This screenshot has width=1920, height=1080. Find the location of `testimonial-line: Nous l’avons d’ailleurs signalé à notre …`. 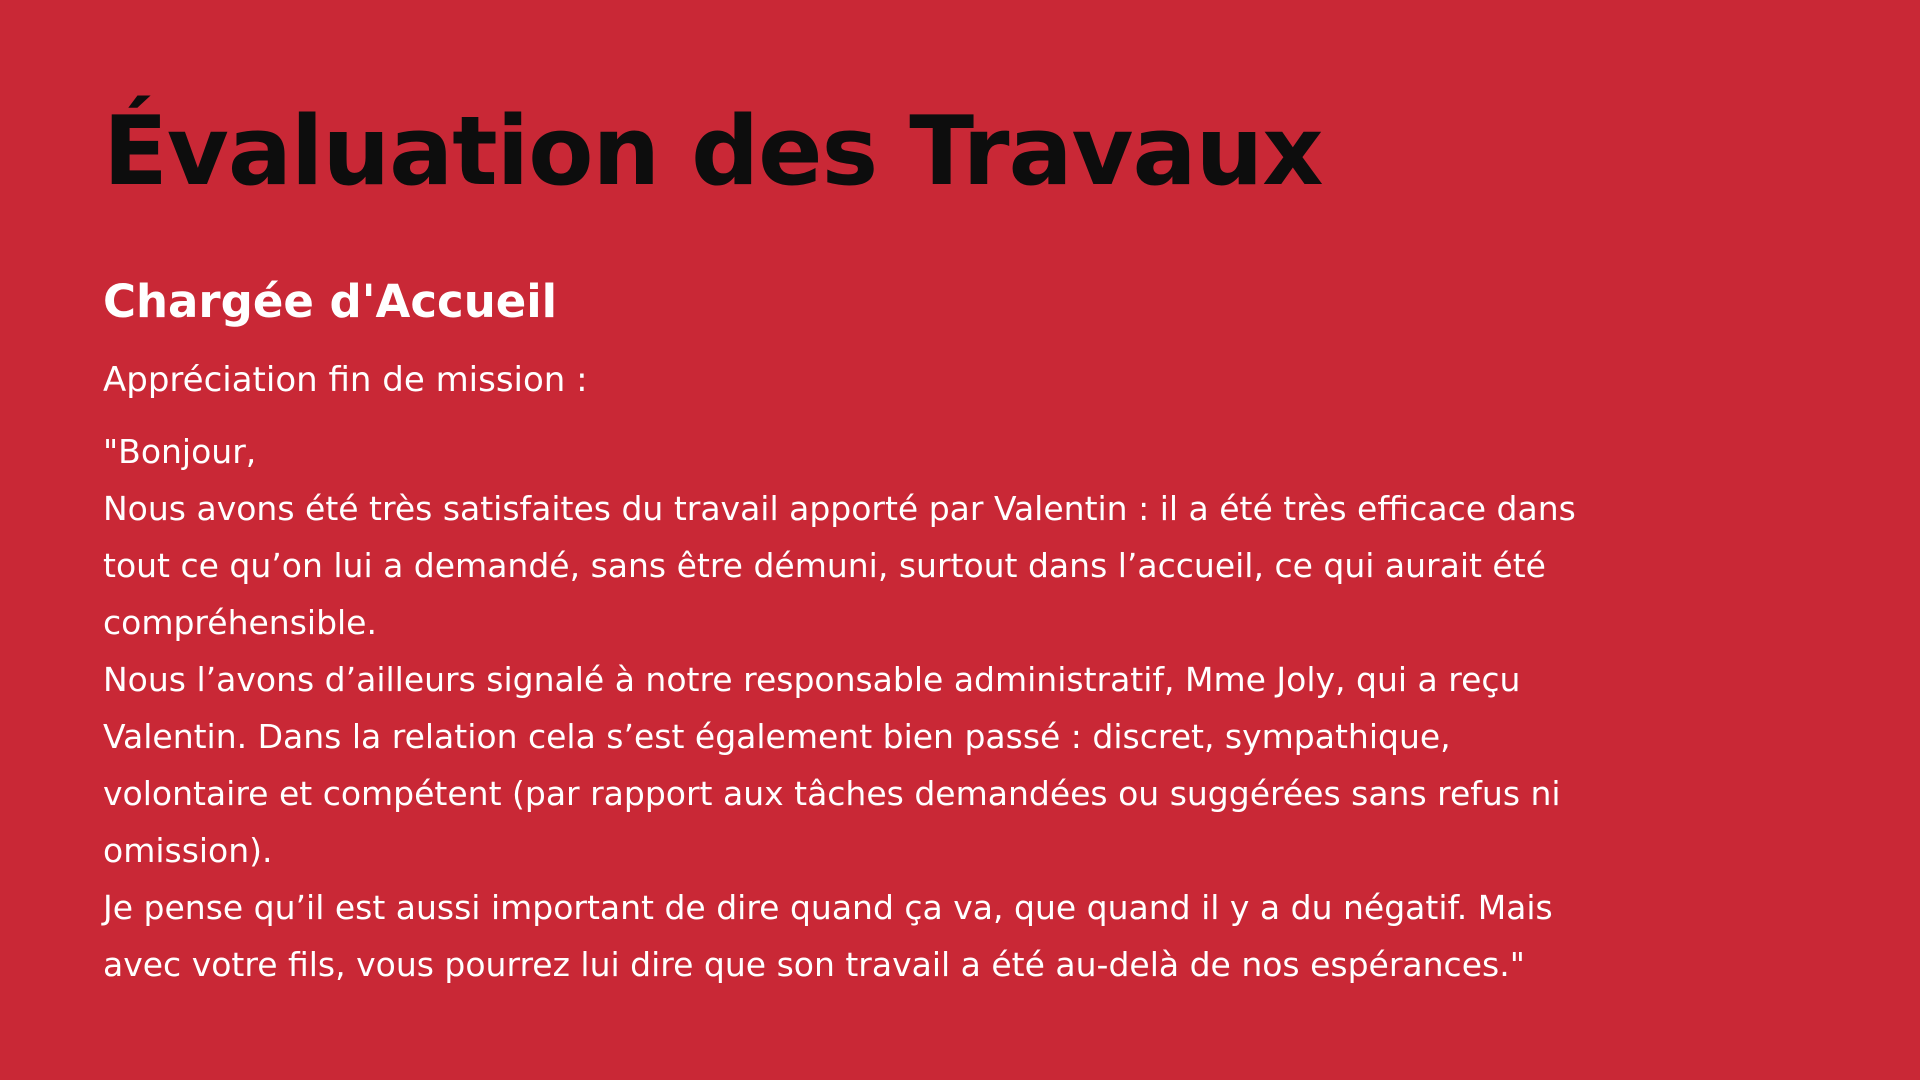

testimonial-line: Nous l’avons d’ailleurs signalé à notre … is located at coordinates (812, 679).